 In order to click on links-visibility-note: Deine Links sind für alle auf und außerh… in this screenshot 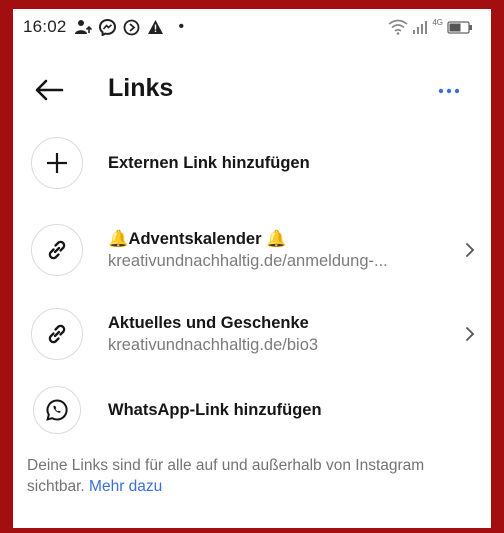, I will do `click(247, 476)`.